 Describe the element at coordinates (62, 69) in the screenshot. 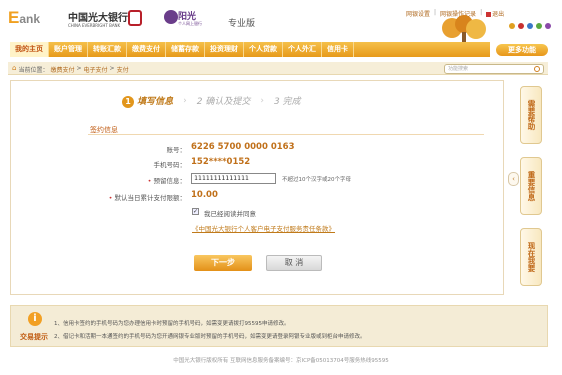

I see `breadcrumb-item: 缴费支付` at that location.